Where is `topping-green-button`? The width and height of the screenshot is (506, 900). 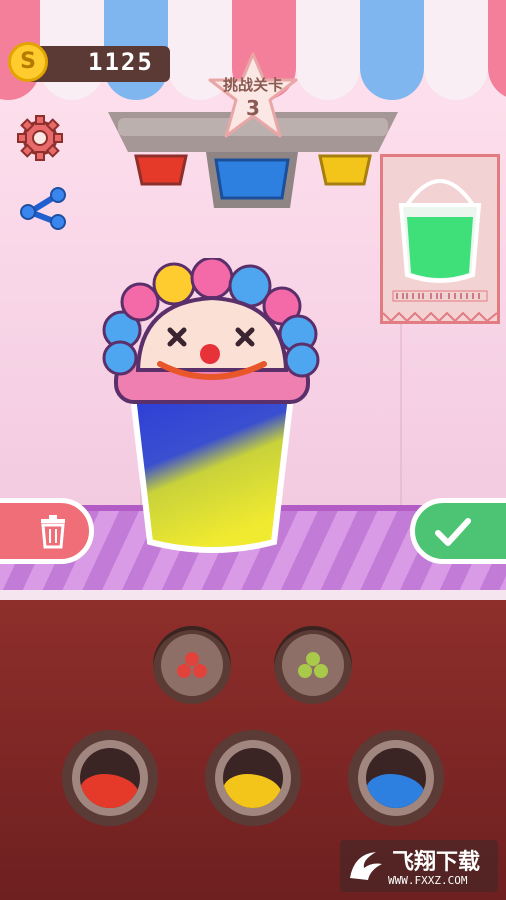 topping-green-button is located at coordinates (313, 665).